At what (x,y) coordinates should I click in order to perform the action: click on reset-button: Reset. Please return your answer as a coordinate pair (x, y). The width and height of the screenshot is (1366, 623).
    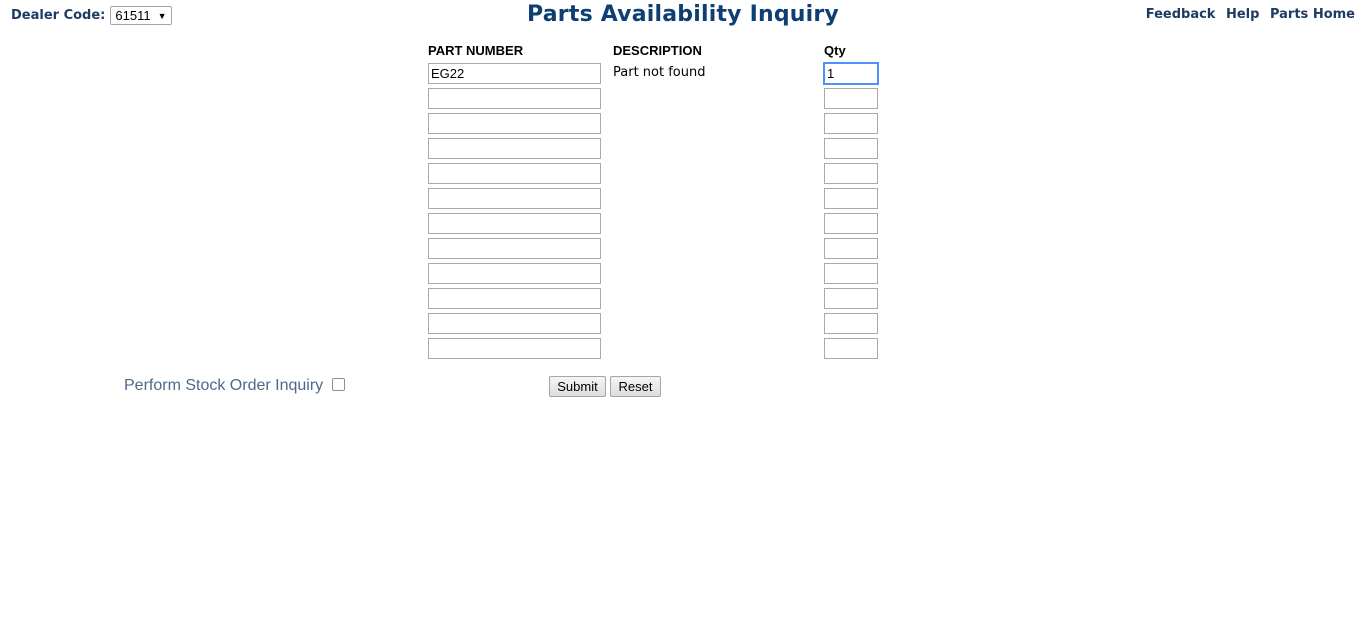
    Looking at the image, I should click on (635, 386).